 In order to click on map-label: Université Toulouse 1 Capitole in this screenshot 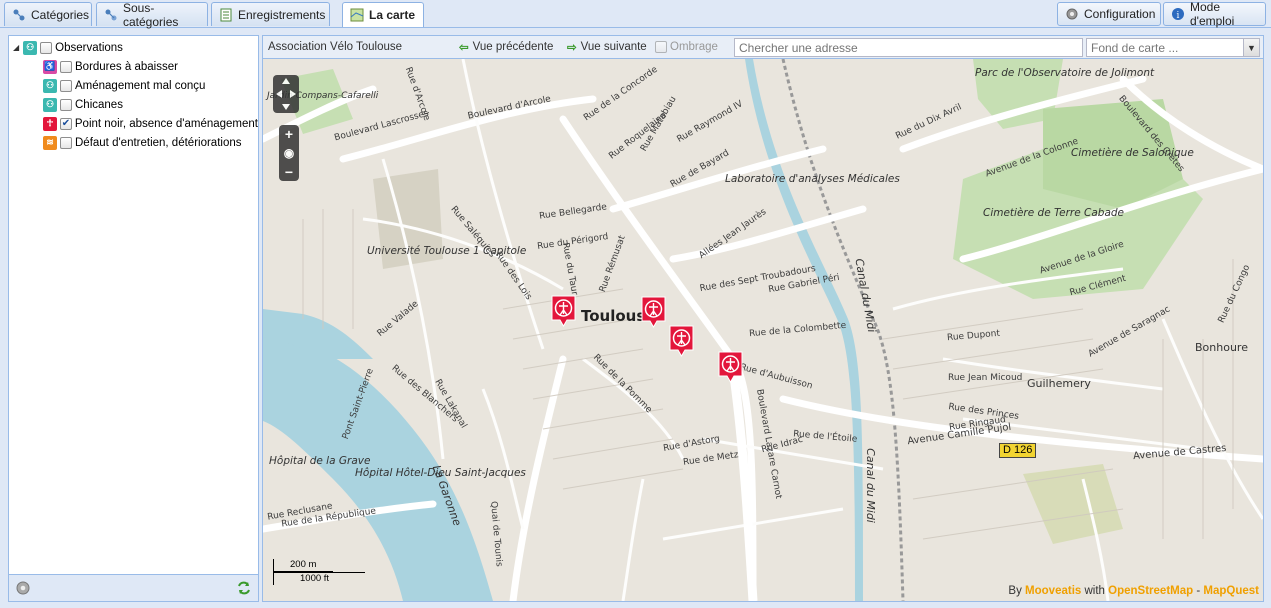, I will do `click(446, 251)`.